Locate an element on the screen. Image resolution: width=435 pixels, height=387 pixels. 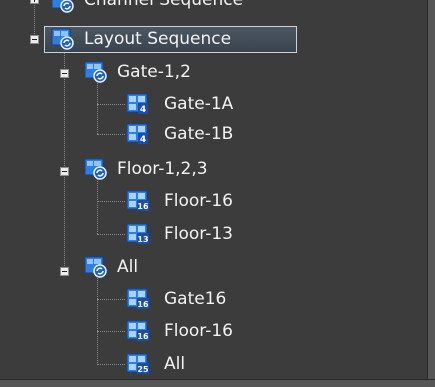
tree-item-label: Gate-1,2 is located at coordinates (154, 72).